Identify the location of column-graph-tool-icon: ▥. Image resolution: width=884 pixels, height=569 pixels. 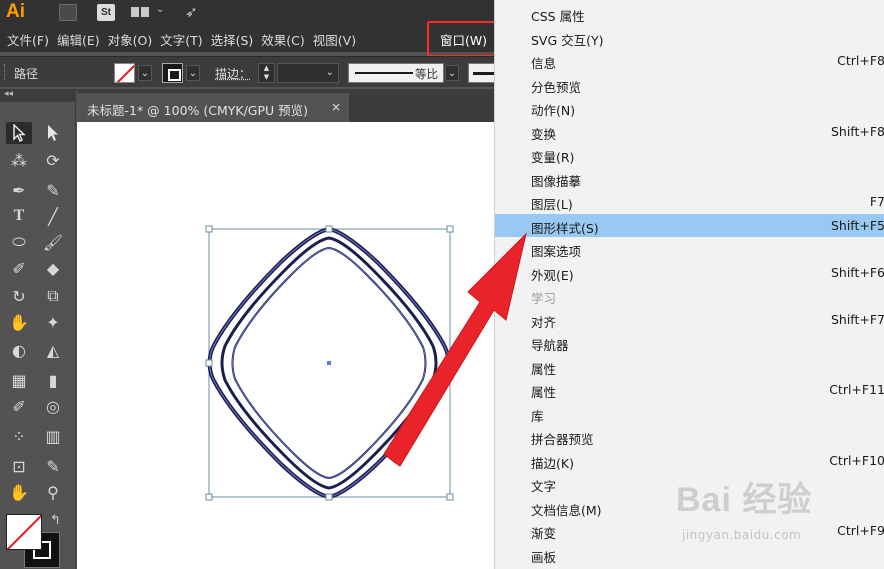
(53, 436).